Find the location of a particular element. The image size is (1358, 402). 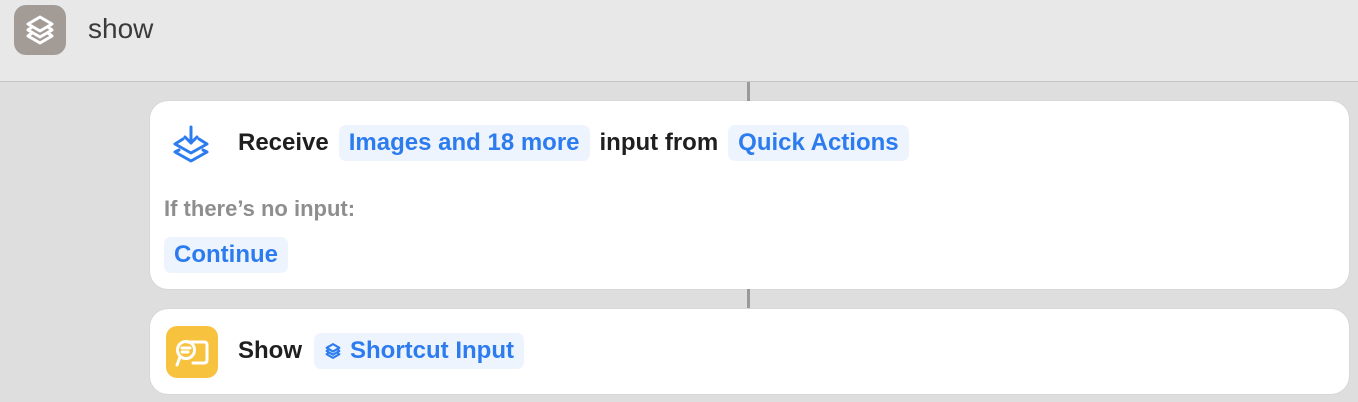

no-input-behavior-token: Continue is located at coordinates (226, 255).